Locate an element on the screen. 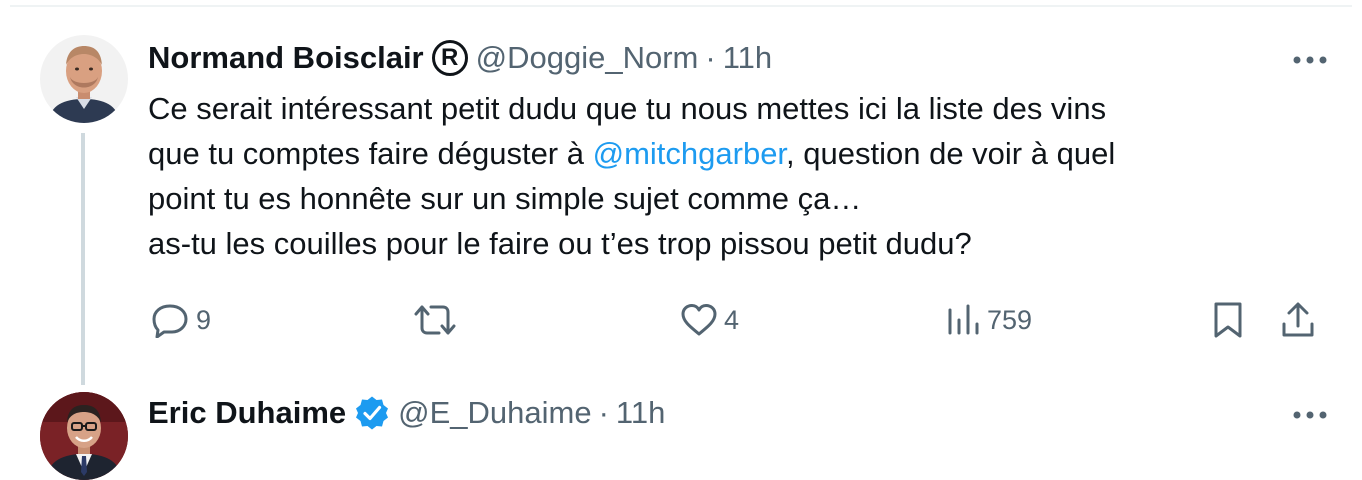 This screenshot has height=480, width=1362. mention-link: @mitchgarber is located at coordinates (689, 153).